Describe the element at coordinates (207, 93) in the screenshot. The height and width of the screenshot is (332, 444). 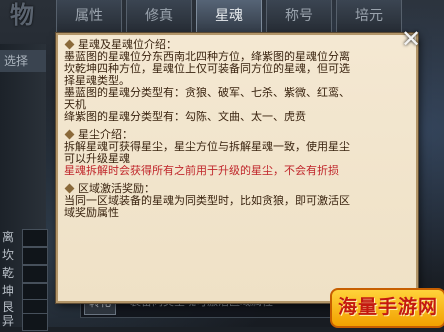
I see `text-line: 墨蓝图的星魂分类型有：贪狼、破军、七杀、紫微、红鸾、` at that location.